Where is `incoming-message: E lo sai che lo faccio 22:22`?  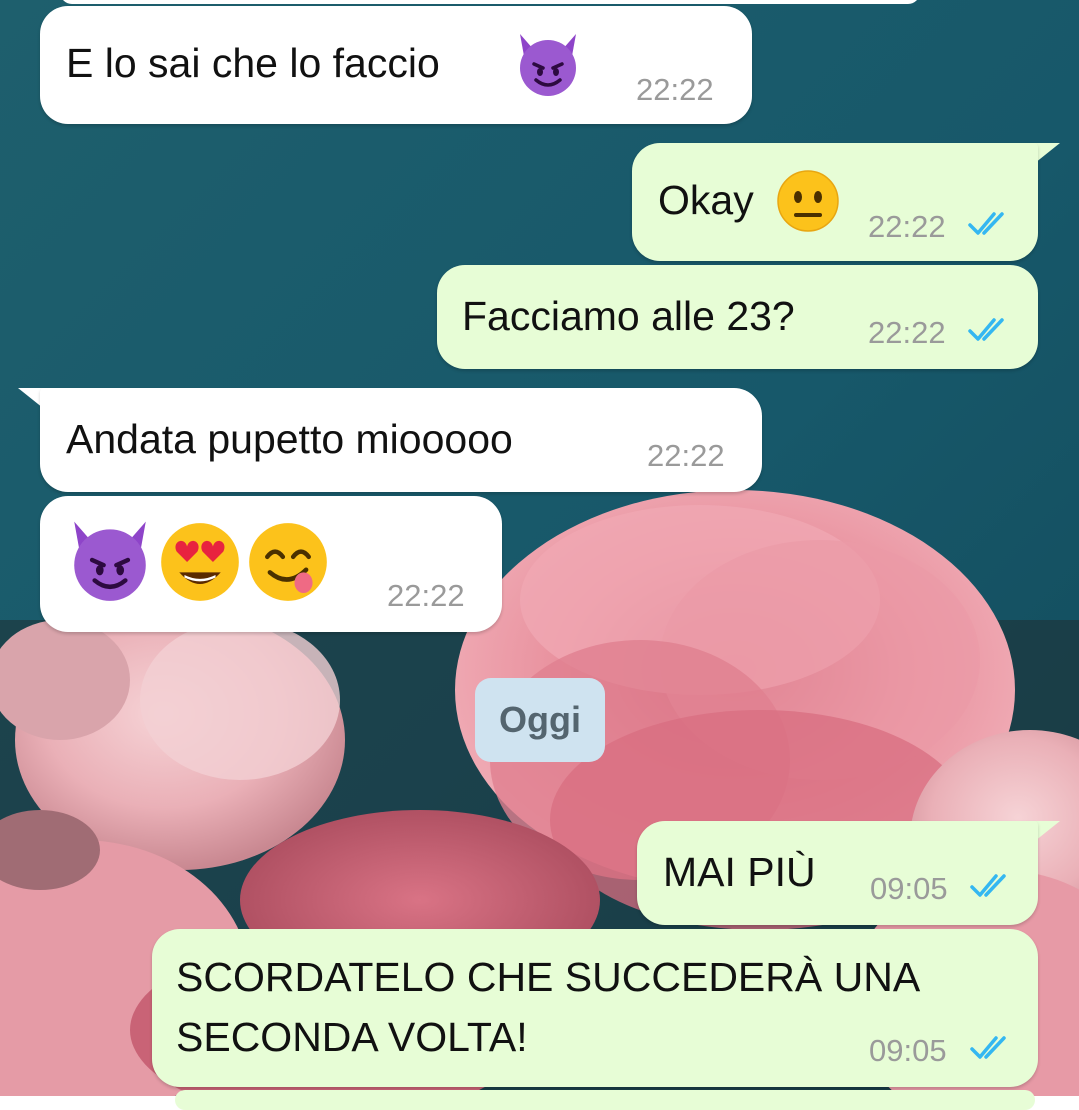 incoming-message: E lo sai che lo faccio 22:22 is located at coordinates (396, 65).